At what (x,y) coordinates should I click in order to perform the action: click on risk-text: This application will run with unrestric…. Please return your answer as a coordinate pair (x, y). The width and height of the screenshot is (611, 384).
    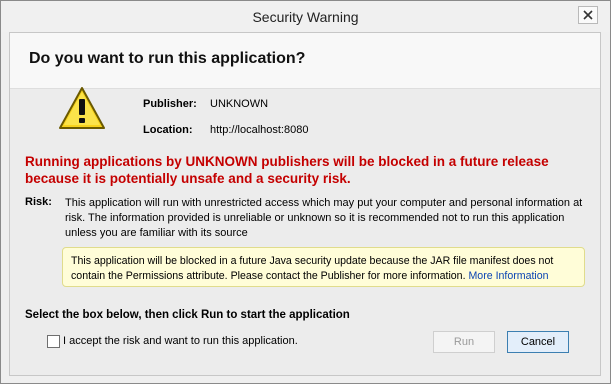
    Looking at the image, I should click on (324, 218).